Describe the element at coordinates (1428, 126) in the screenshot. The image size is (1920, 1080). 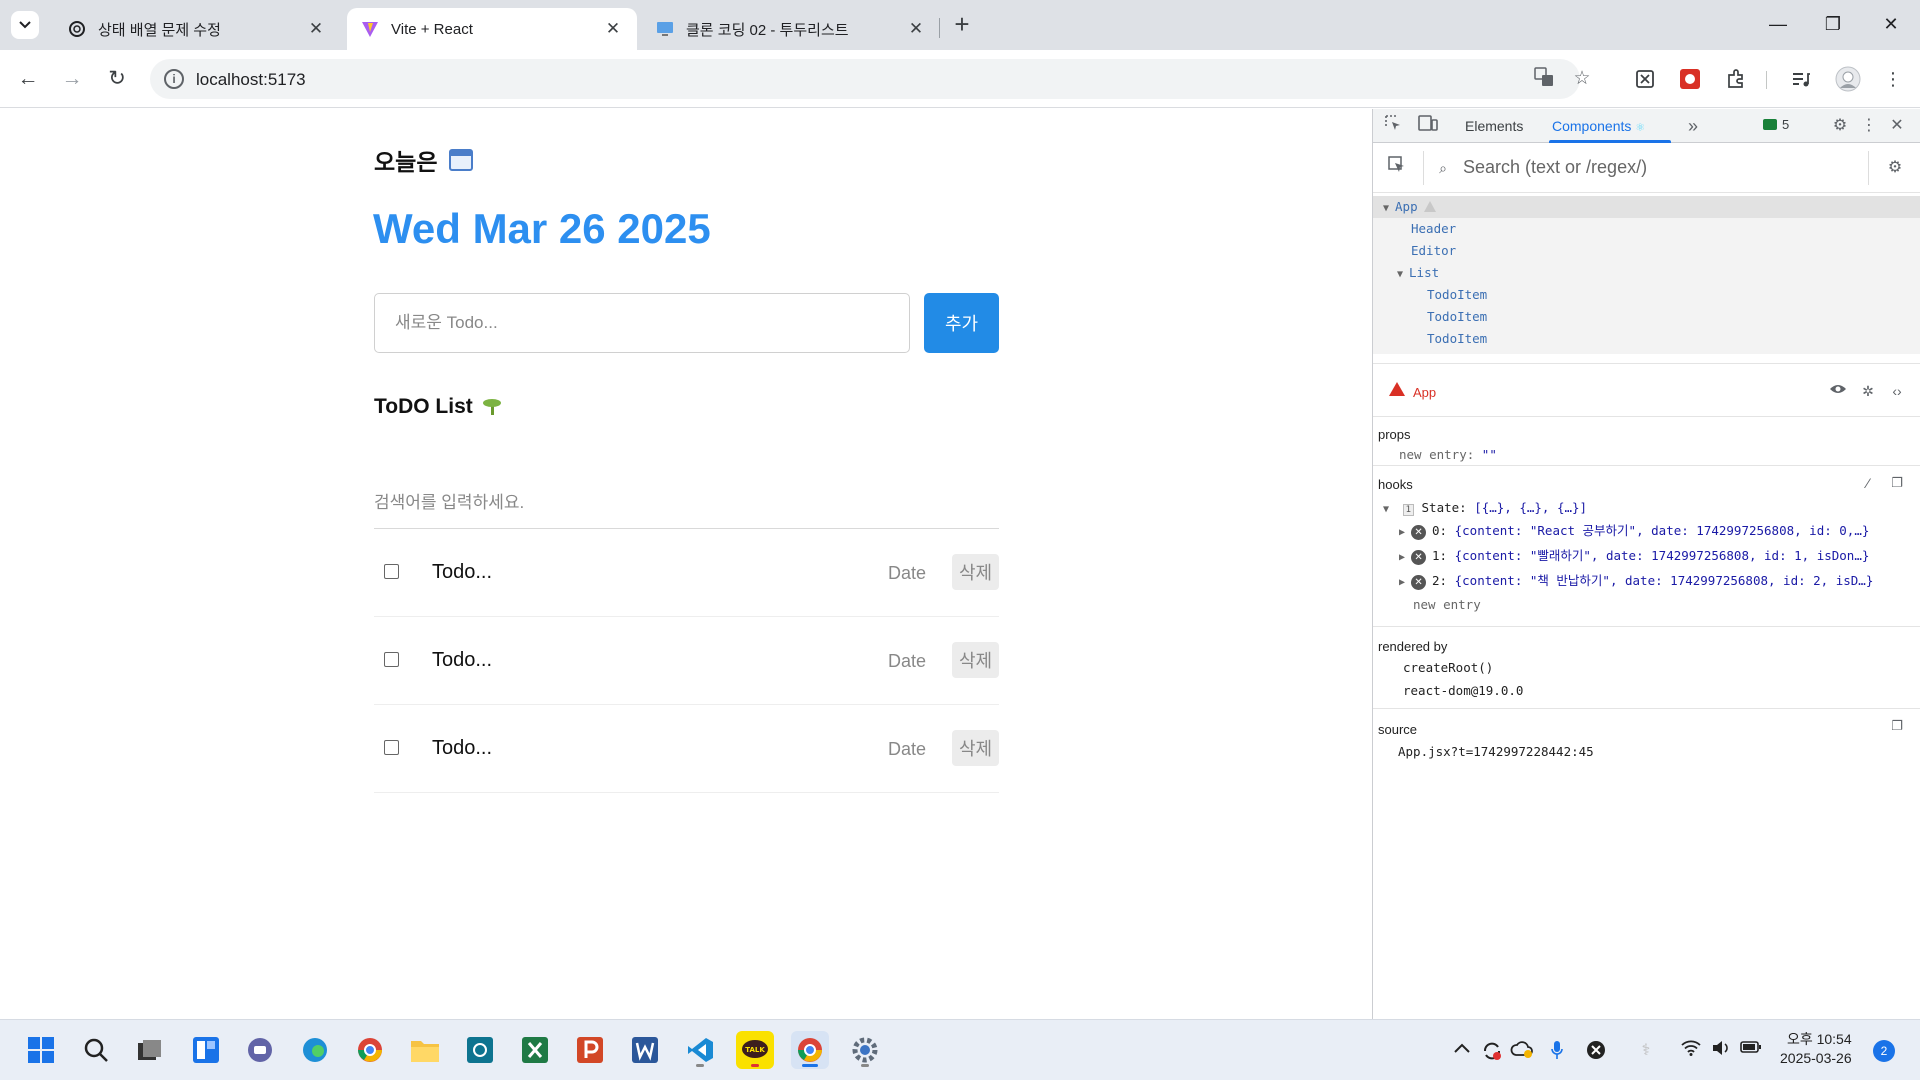
I see `device-toolbar-icon` at that location.